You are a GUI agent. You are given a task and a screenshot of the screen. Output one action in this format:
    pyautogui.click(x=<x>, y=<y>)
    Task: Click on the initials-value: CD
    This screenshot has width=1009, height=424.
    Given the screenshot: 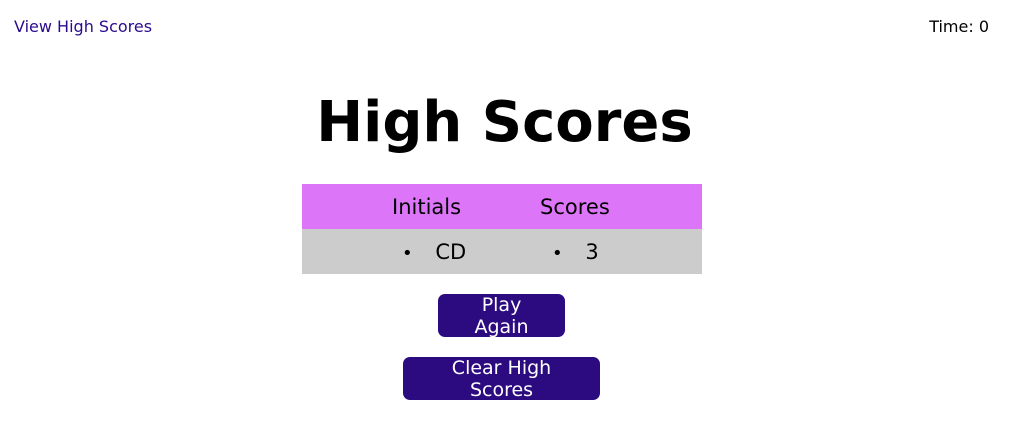 What is the action you would take?
    pyautogui.click(x=451, y=252)
    